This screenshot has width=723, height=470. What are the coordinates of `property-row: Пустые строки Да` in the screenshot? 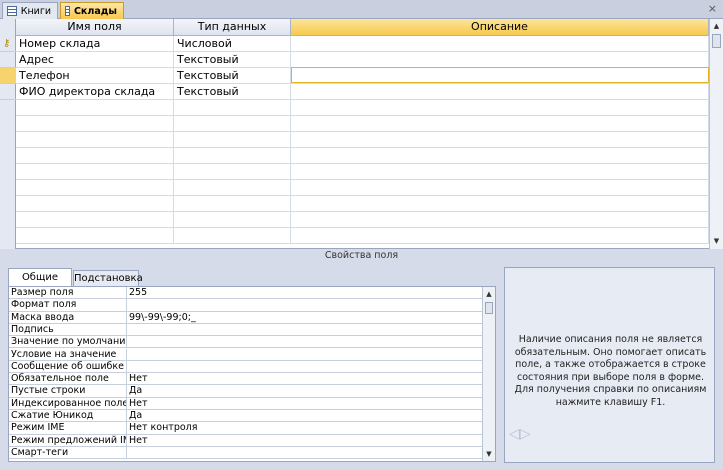 It's located at (246, 391).